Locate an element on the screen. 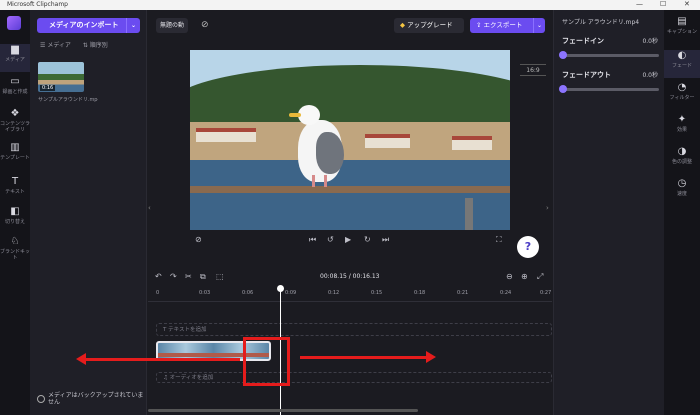 The image size is (700, 415). seagull-leg is located at coordinates (313, 181).